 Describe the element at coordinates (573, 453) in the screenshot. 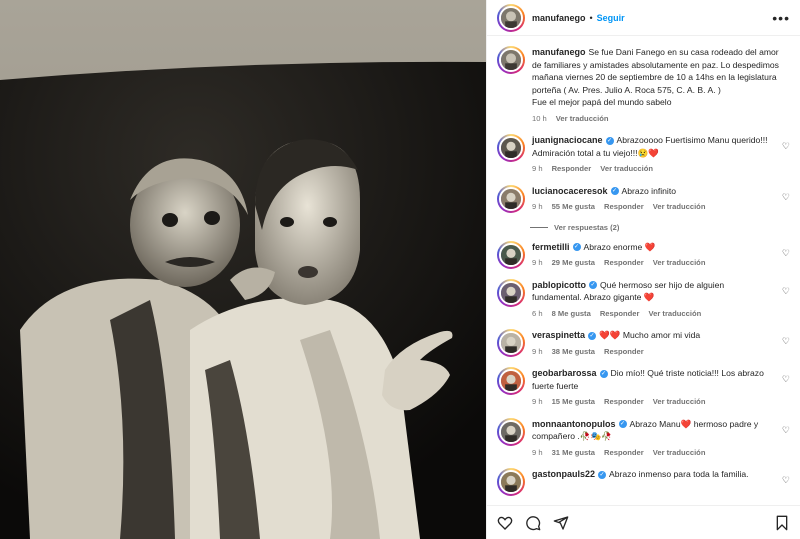

I see `comment-likes: 31 Me gusta` at that location.